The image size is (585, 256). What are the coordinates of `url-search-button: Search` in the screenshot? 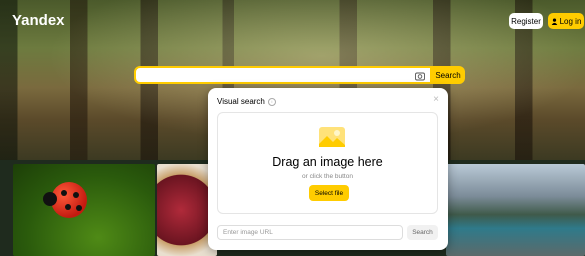 It's located at (422, 232).